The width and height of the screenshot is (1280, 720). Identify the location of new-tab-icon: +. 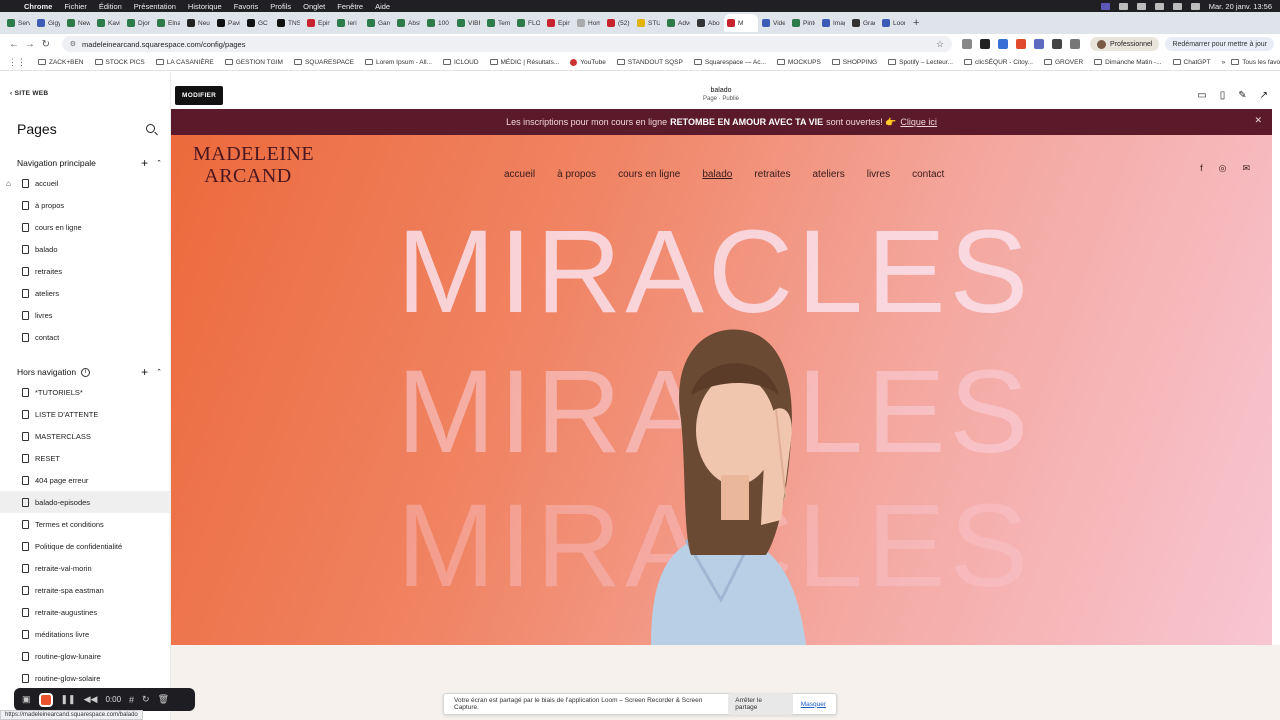
(916, 23).